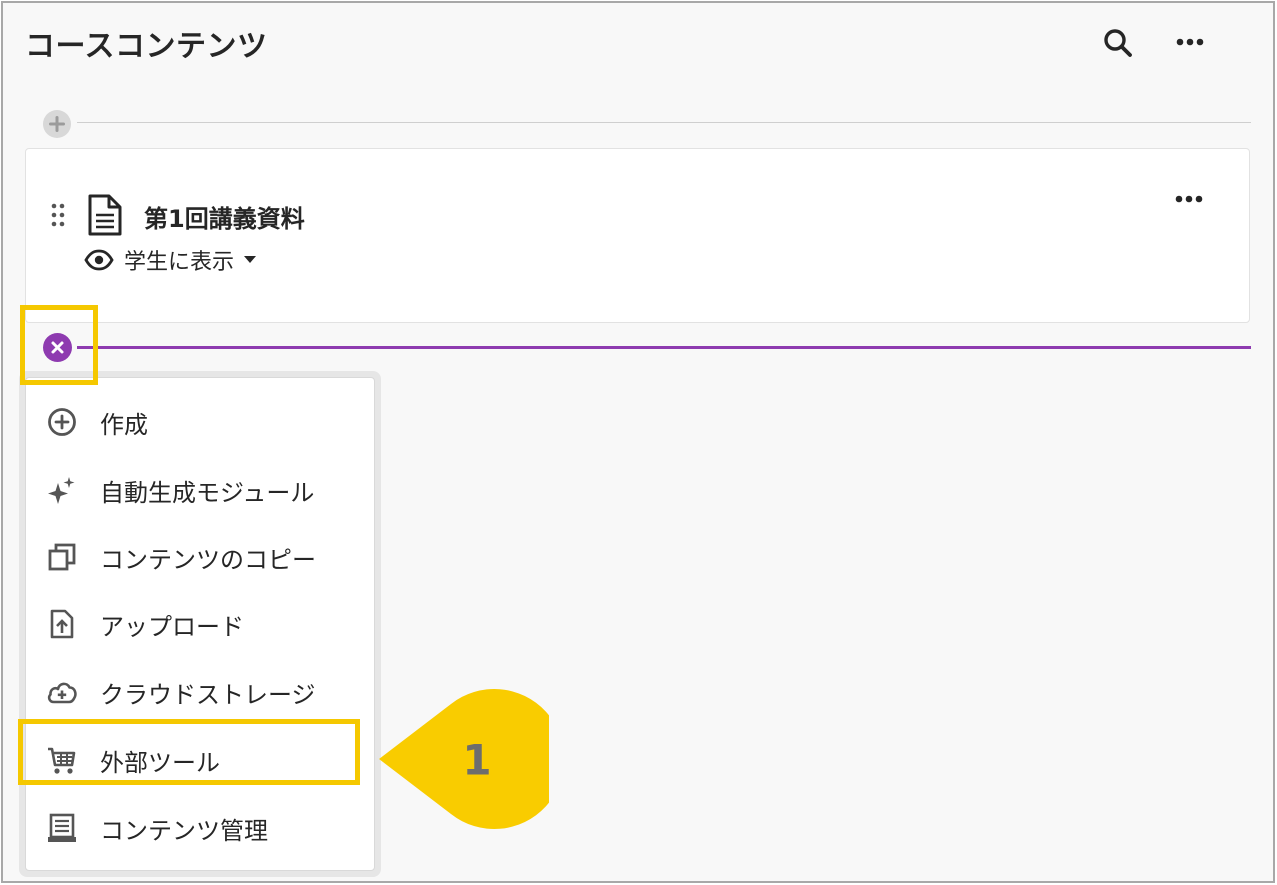  I want to click on search-button, so click(1118, 43).